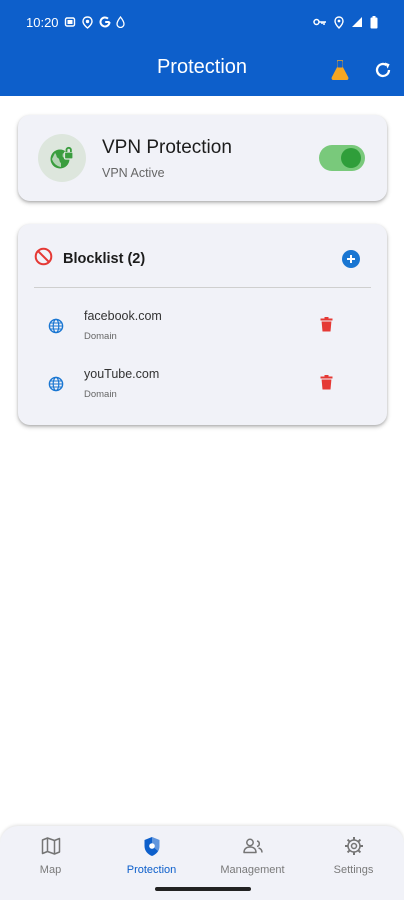 The height and width of the screenshot is (900, 404). Describe the element at coordinates (120, 22) in the screenshot. I see `water-drop-icon` at that location.